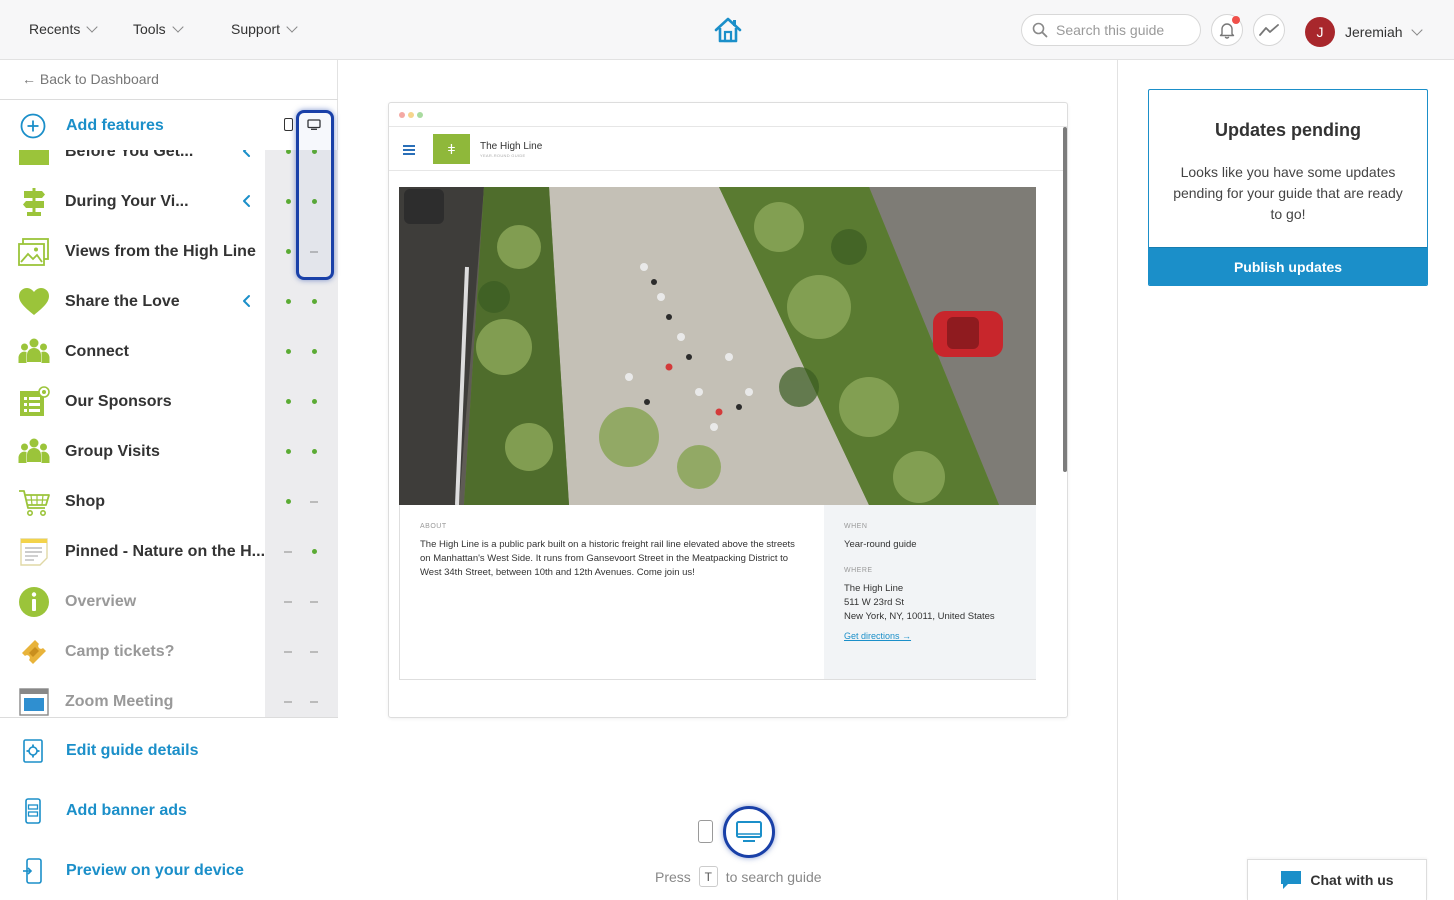  What do you see at coordinates (34, 702) in the screenshot?
I see `window-icon` at bounding box center [34, 702].